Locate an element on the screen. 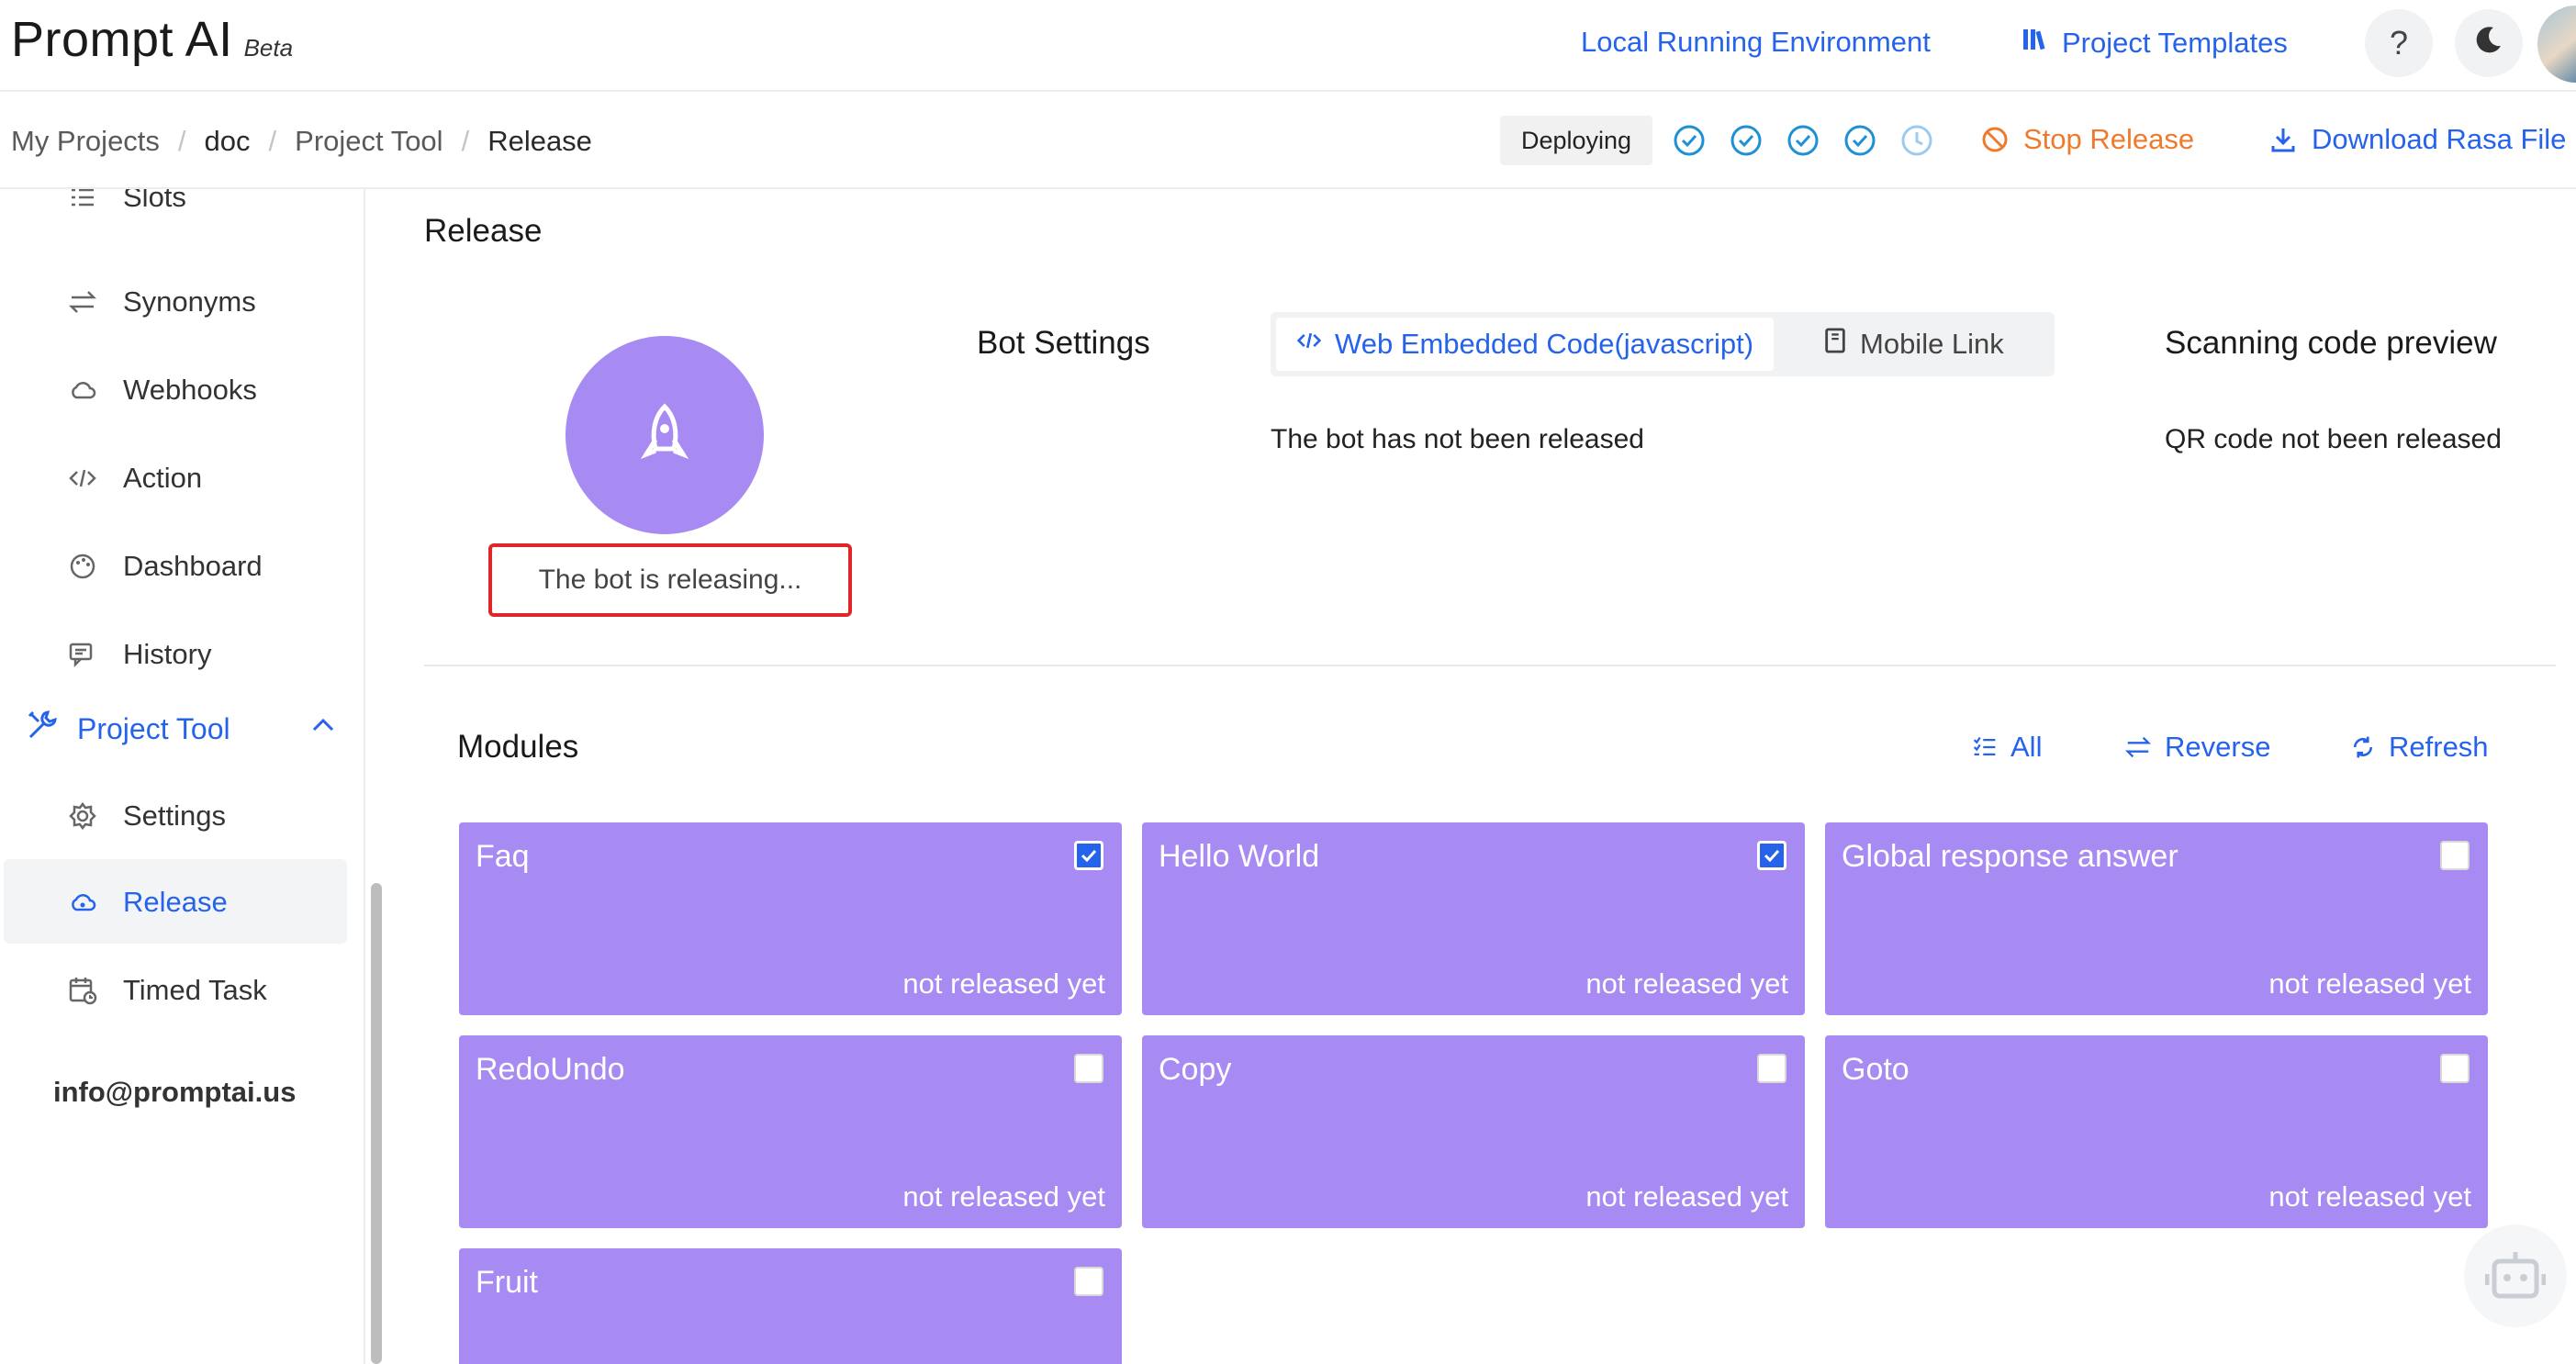 This screenshot has height=1364, width=2576. sidebar-group-label: Project Tool is located at coordinates (153, 728).